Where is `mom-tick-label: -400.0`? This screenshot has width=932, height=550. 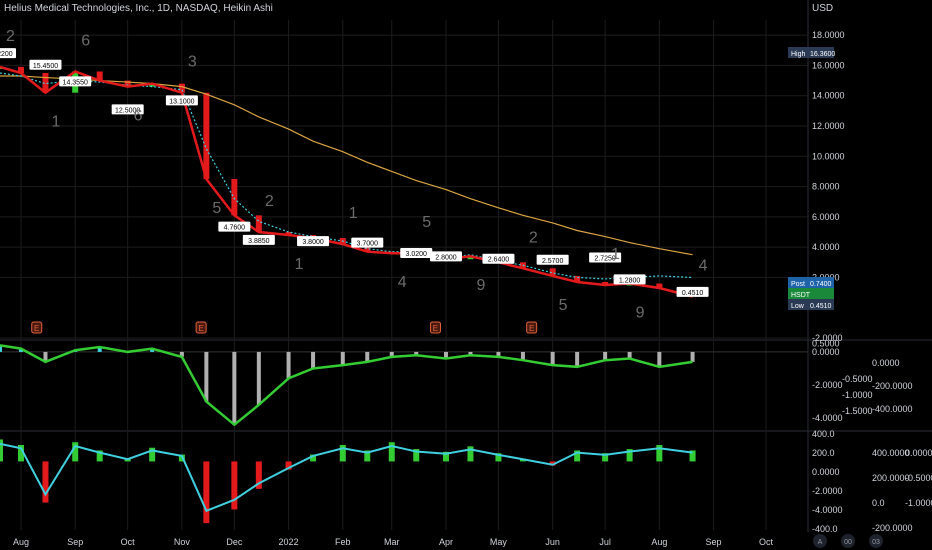
mom-tick-label: -400.0 is located at coordinates (825, 529).